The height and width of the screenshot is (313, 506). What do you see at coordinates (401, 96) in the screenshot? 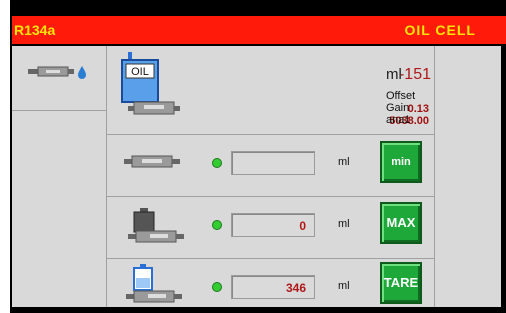
I see `offset-label: Offset` at bounding box center [401, 96].